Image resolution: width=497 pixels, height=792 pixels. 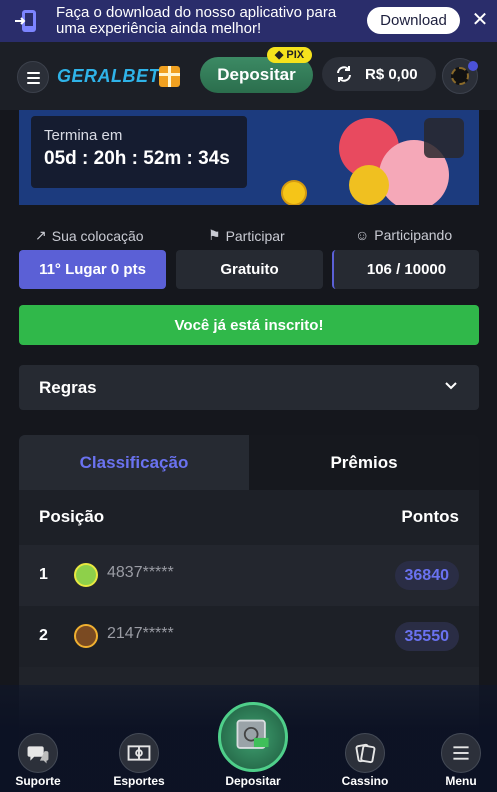 What do you see at coordinates (404, 235) in the screenshot?
I see `participants-label: ☺ Participando` at bounding box center [404, 235].